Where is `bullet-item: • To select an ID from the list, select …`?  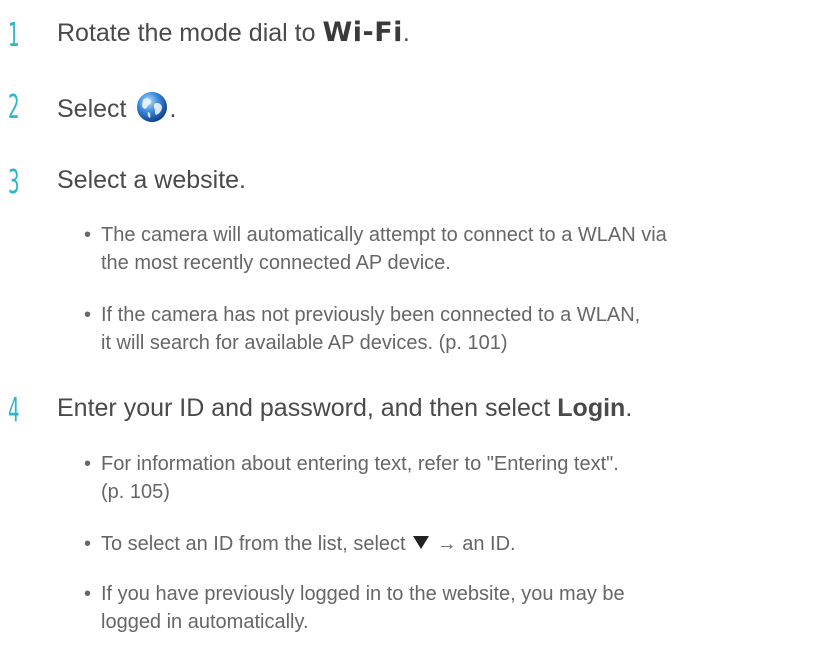 bullet-item: • To select an ID from the list, select … is located at coordinates (444, 544).